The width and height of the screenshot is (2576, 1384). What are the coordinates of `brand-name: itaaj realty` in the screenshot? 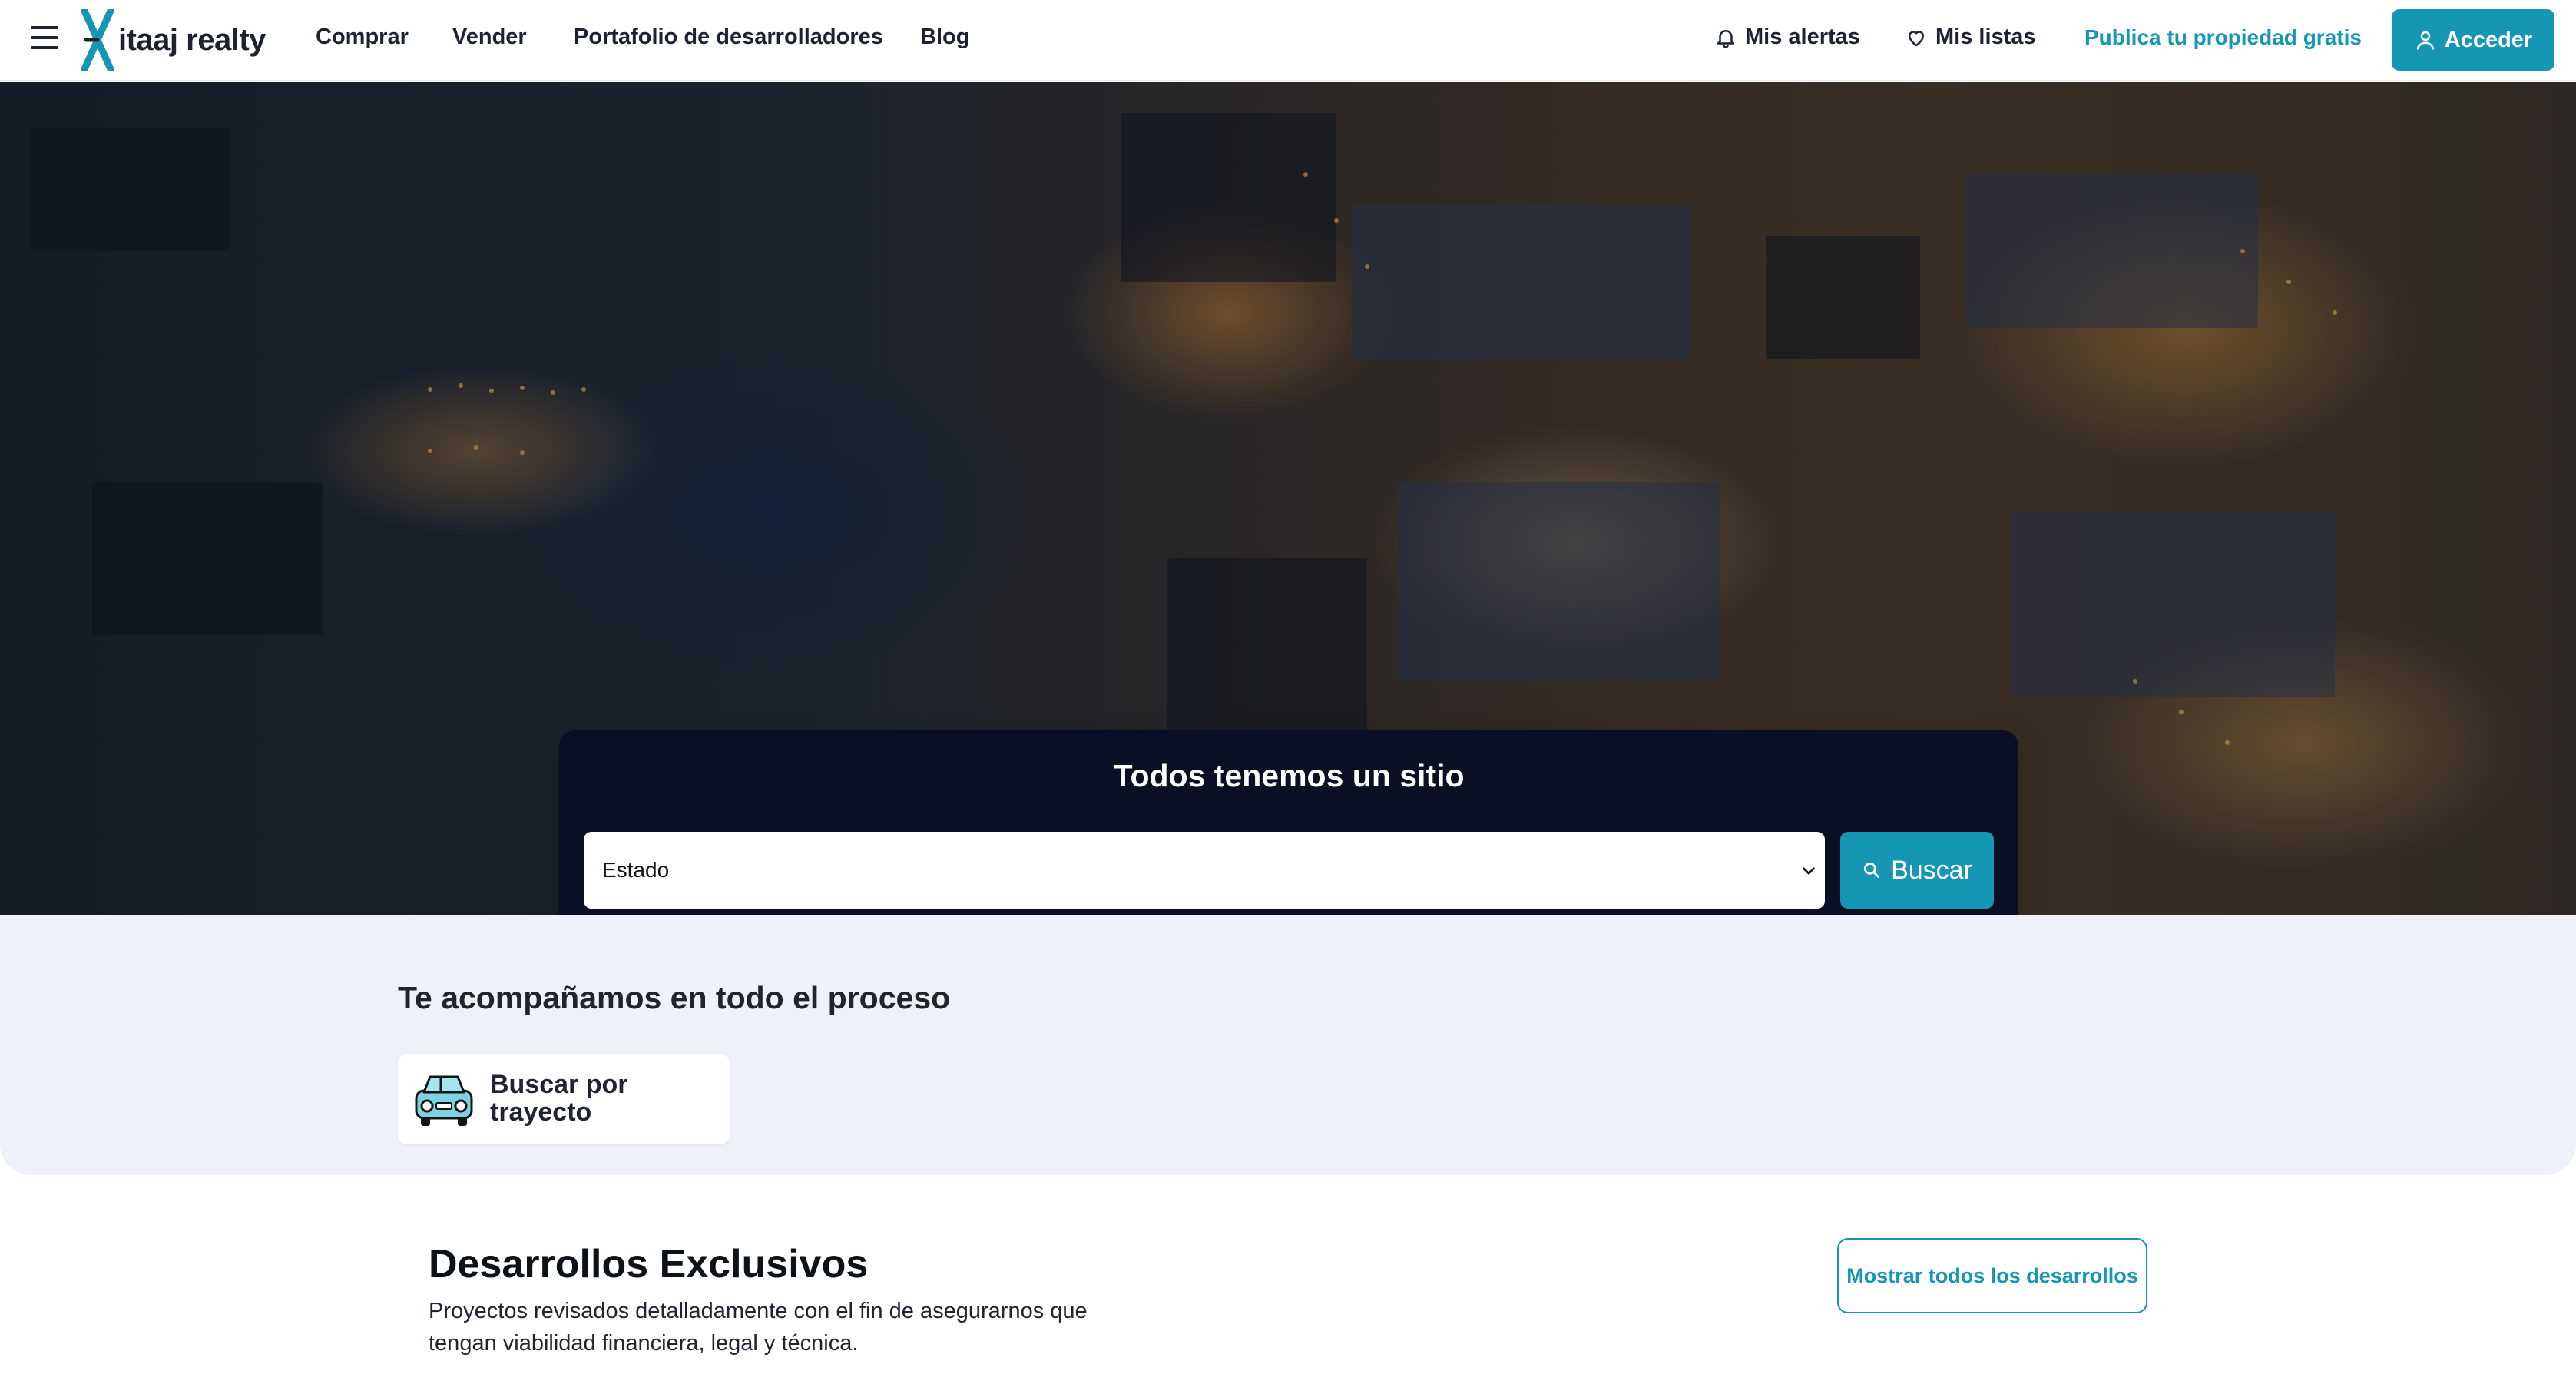 It's located at (192, 39).